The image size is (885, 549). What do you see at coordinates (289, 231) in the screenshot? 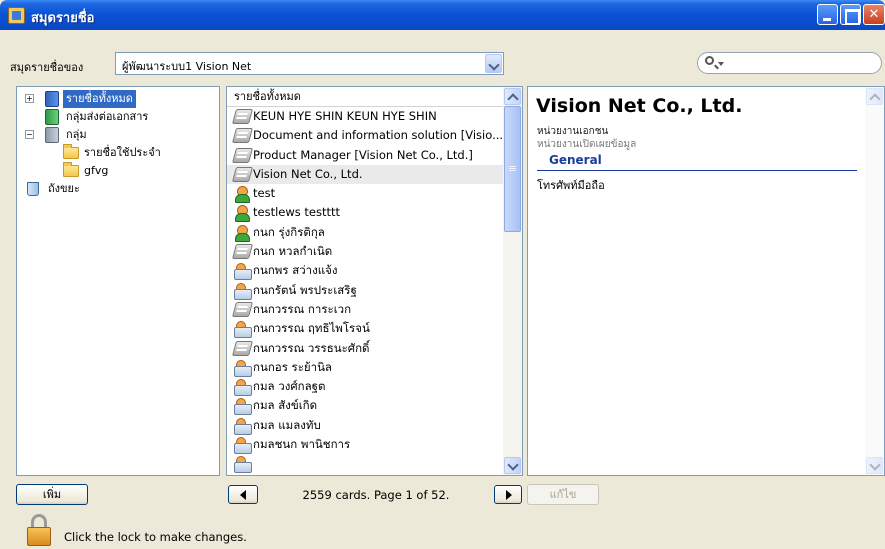
I see `contact-name: กนก รุ่งกิรติกุล` at bounding box center [289, 231].